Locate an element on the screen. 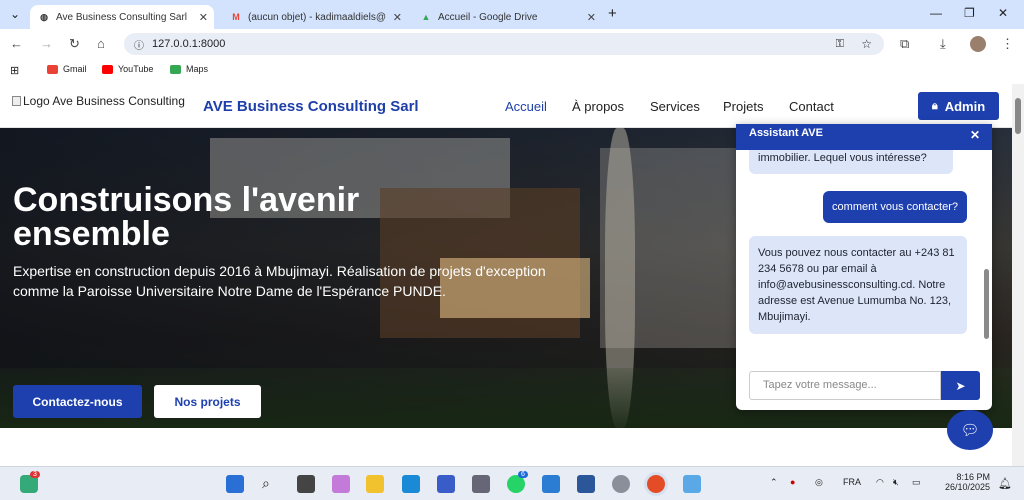 Image resolution: width=1024 pixels, height=500 pixels. gmail-icon: M is located at coordinates (236, 17).